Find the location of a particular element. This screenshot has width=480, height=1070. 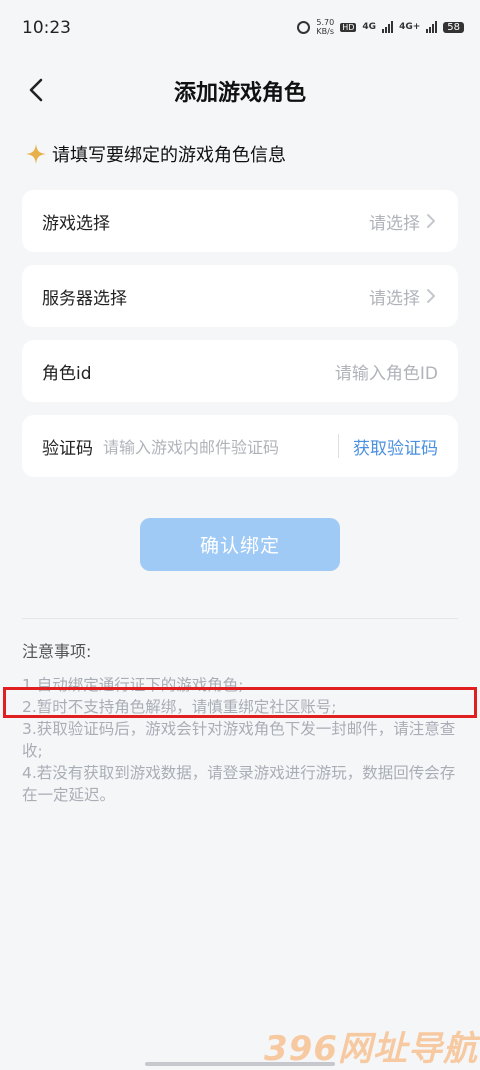

highlight-annotation-box is located at coordinates (240, 702).